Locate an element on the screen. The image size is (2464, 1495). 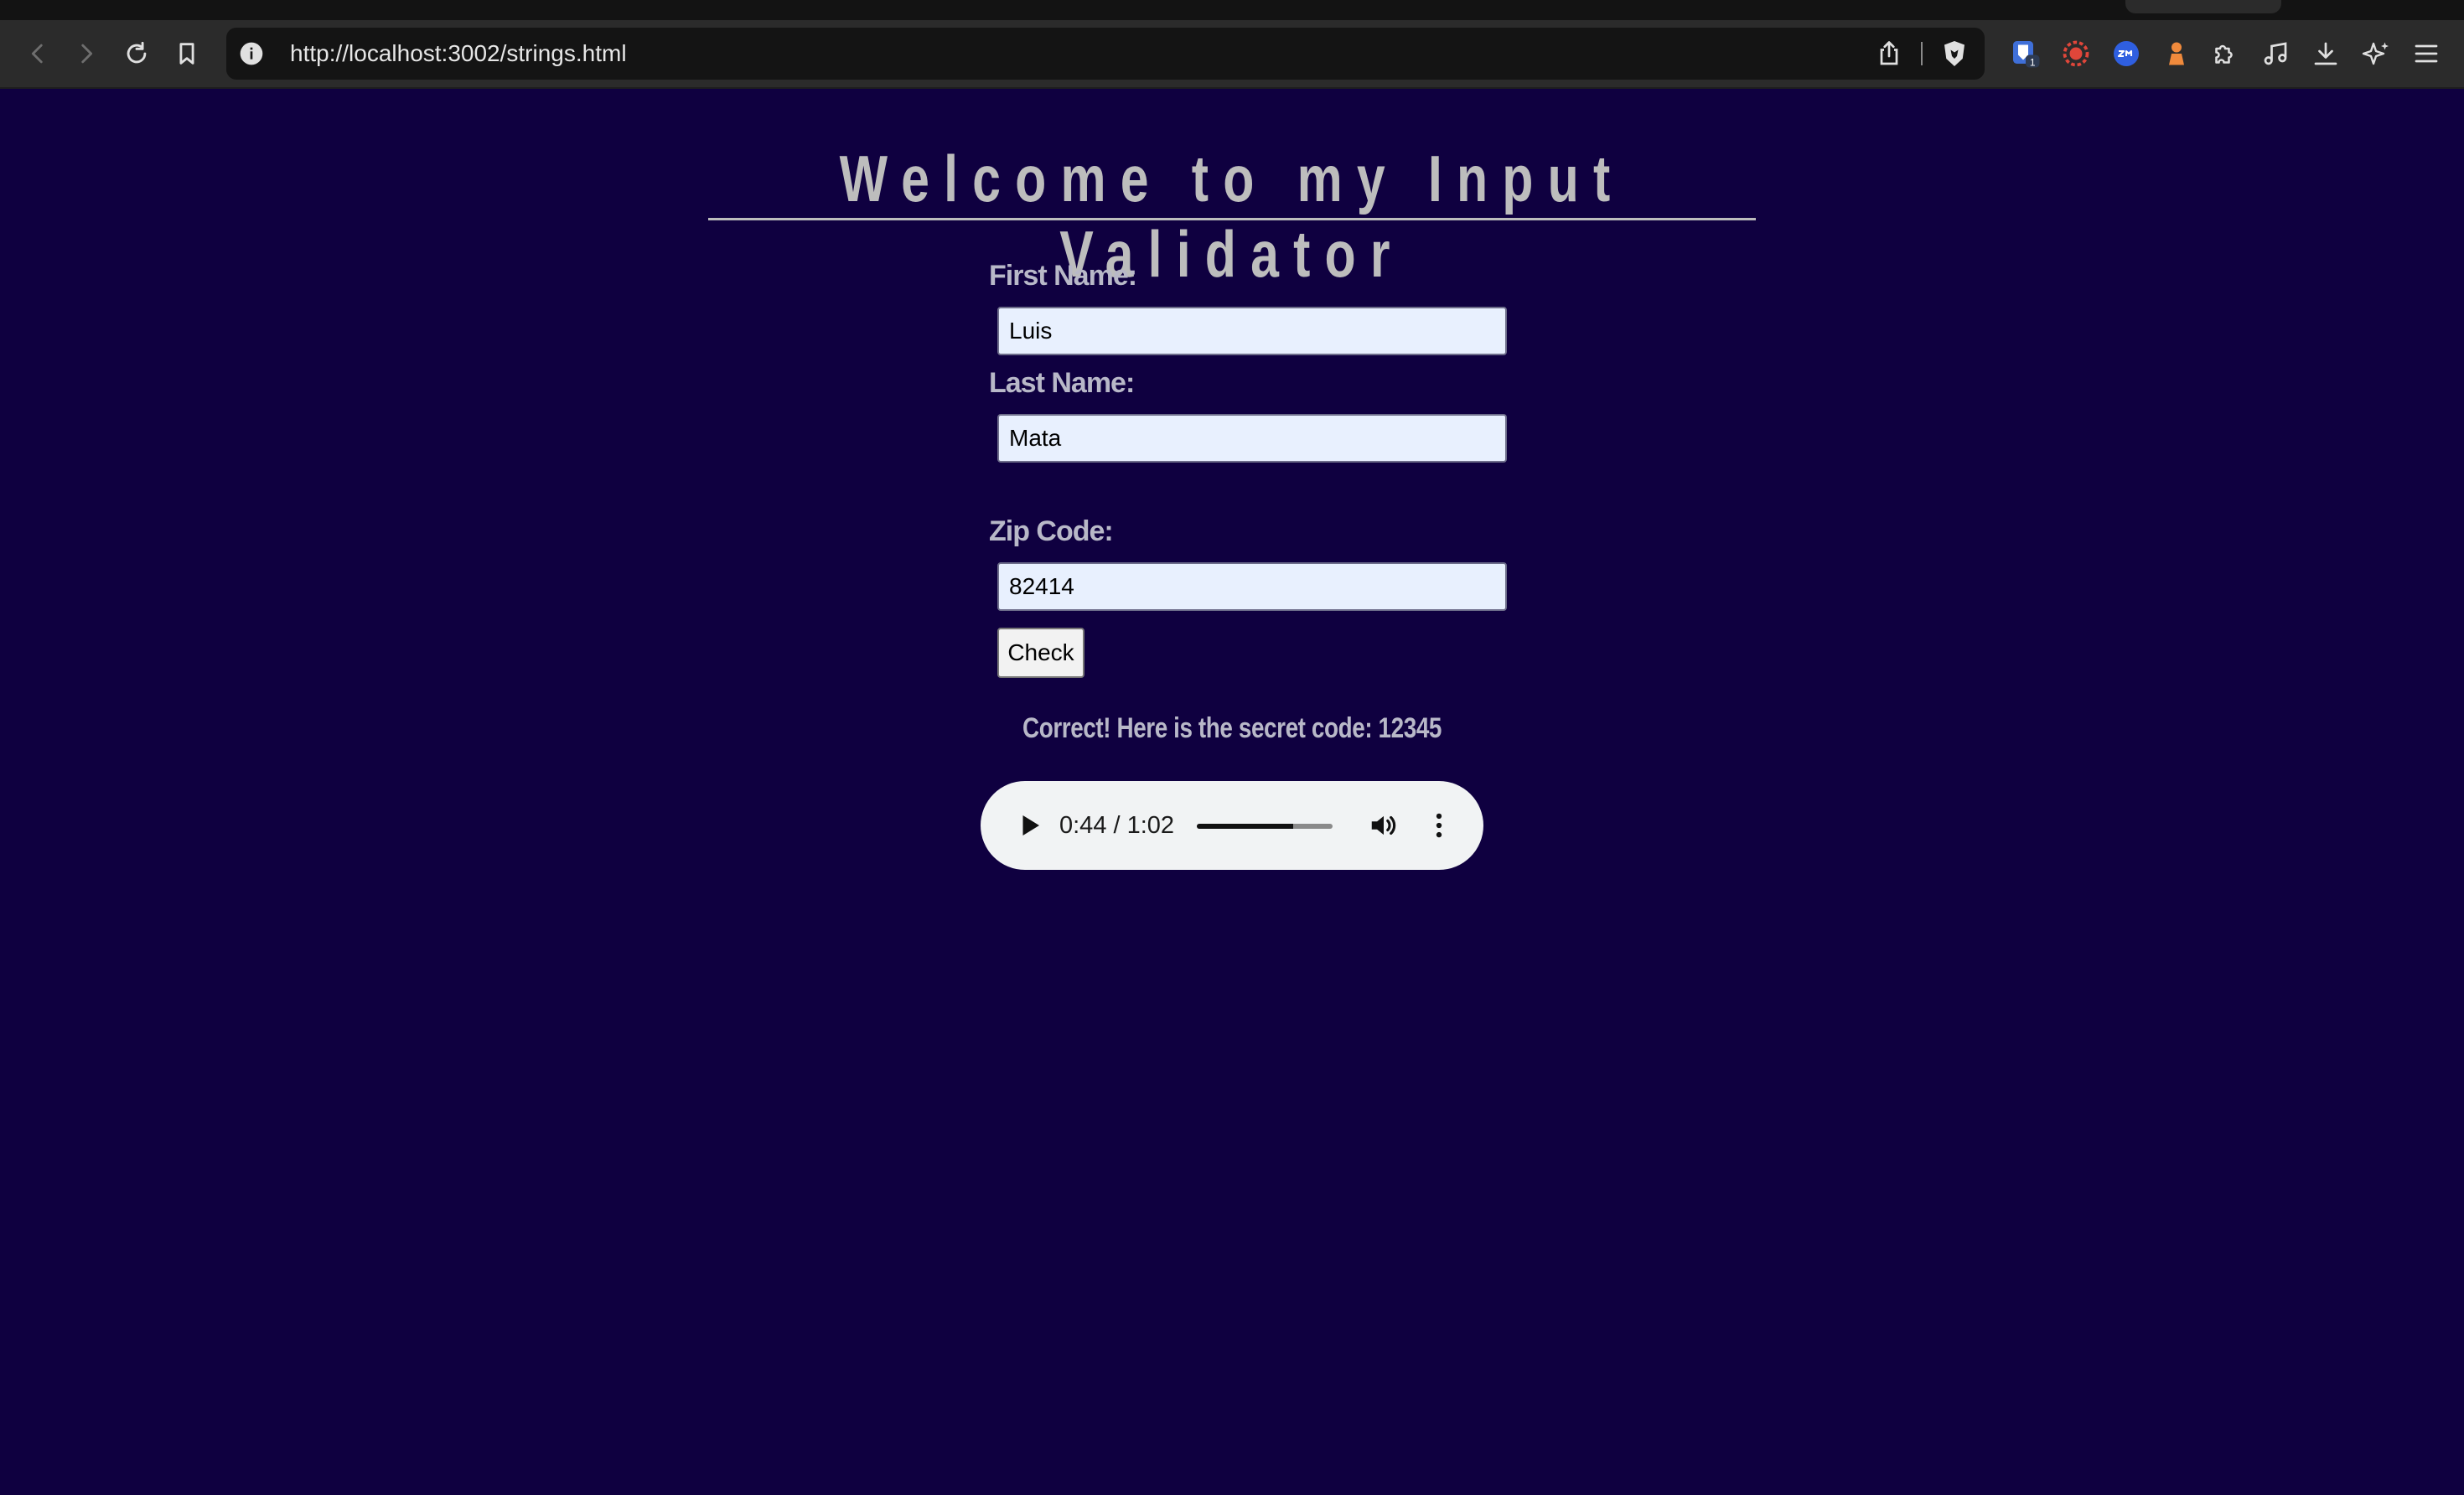
check-button: Check is located at coordinates (1040, 653).